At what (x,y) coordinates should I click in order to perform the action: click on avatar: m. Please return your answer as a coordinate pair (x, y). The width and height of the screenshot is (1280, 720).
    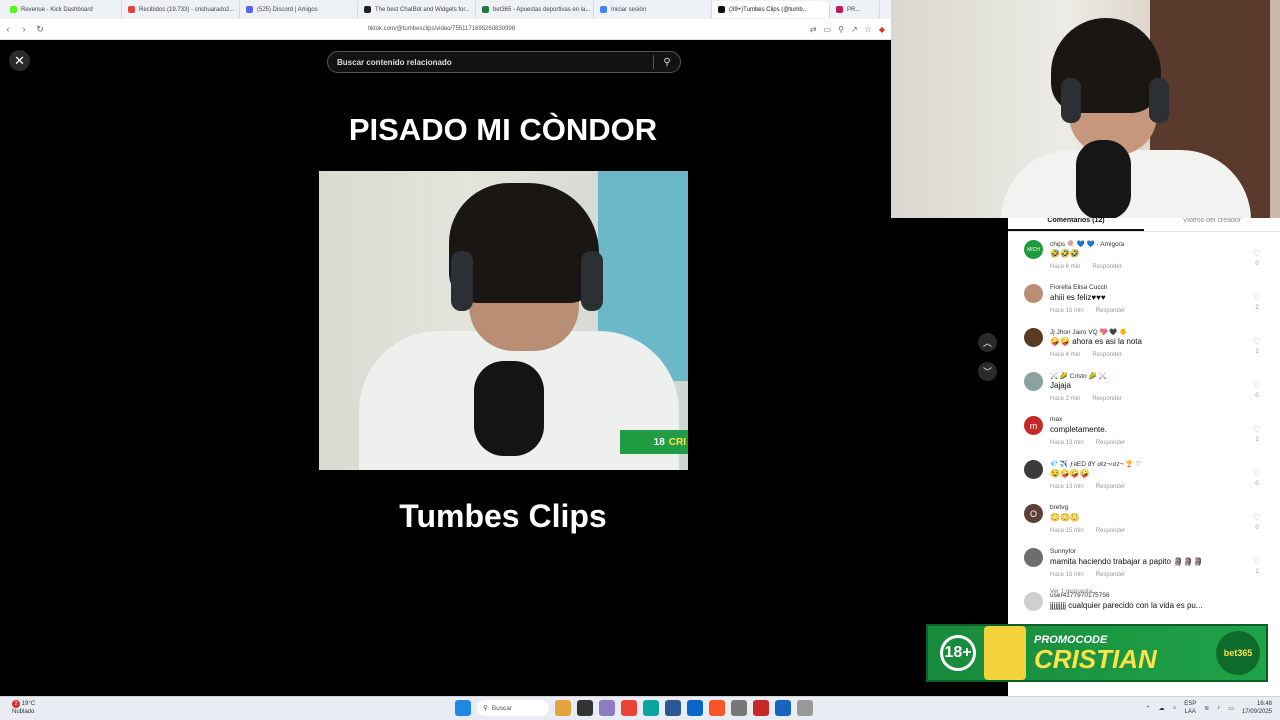
    Looking at the image, I should click on (1033, 425).